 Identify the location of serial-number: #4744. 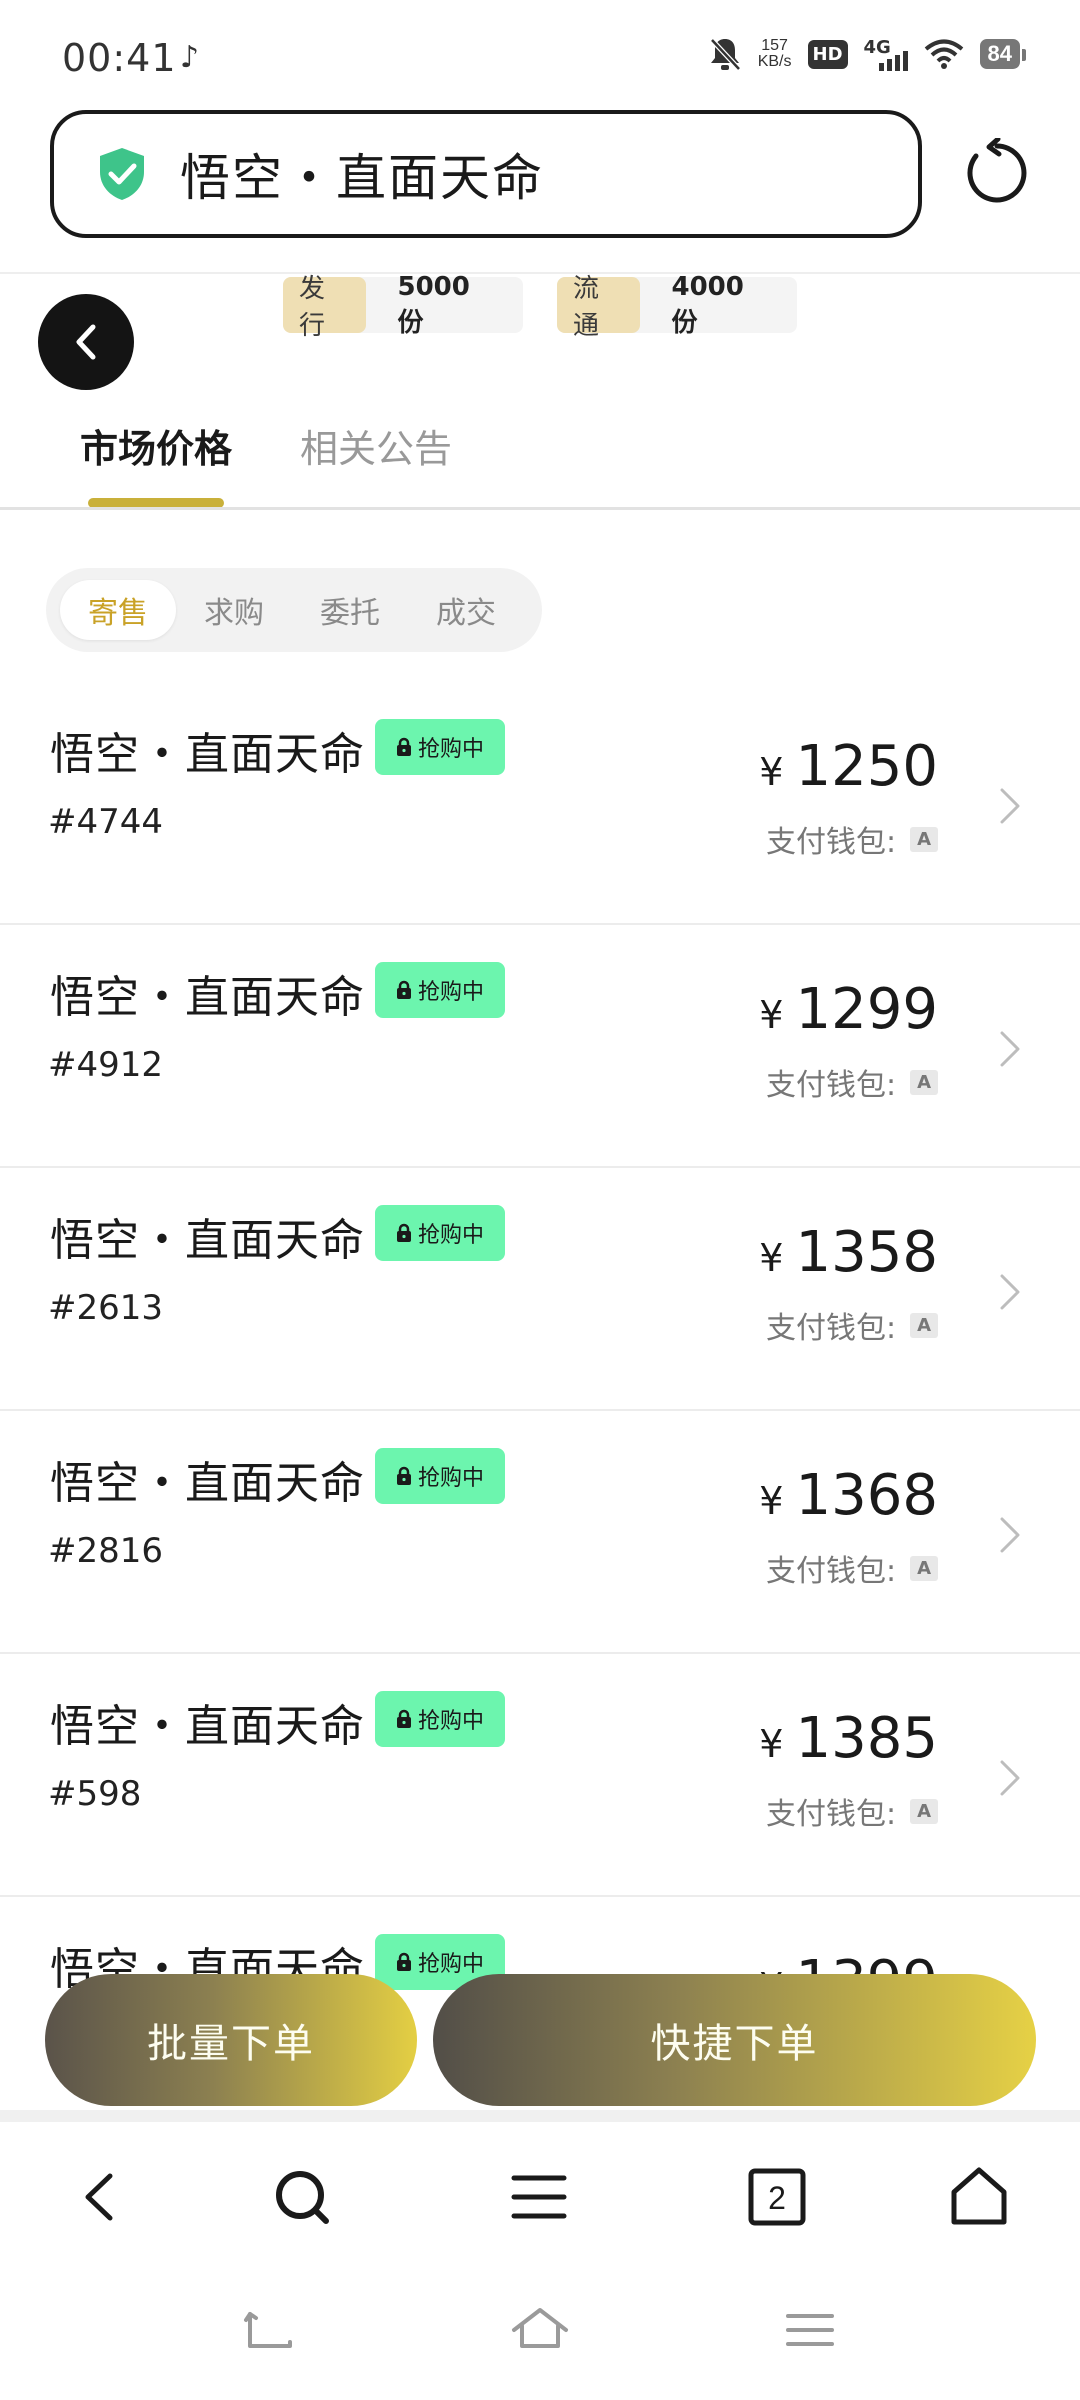
(106, 822).